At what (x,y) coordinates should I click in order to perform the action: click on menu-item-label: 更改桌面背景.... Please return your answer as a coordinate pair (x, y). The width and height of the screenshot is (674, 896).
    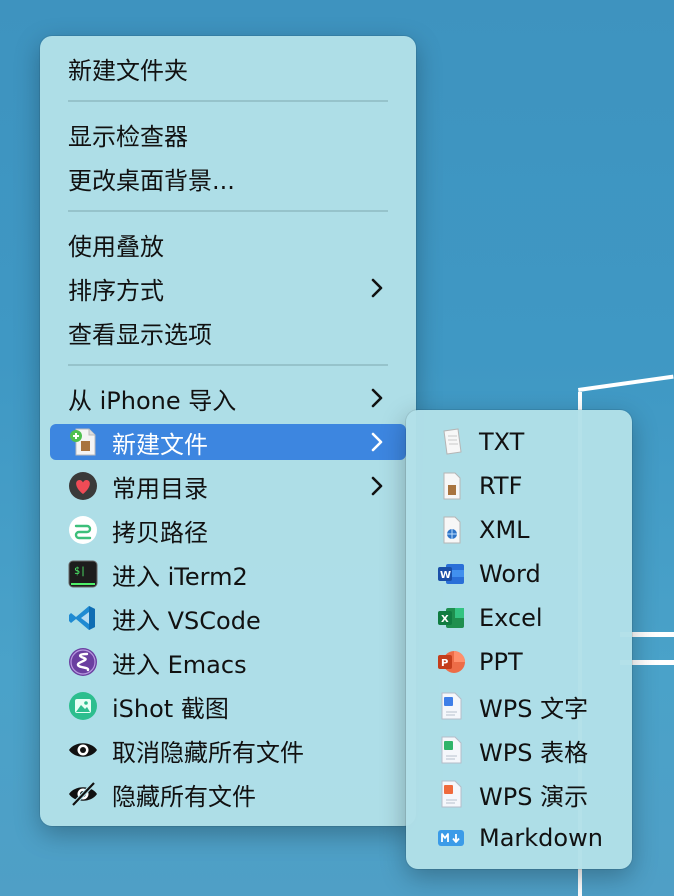
    Looking at the image, I should click on (151, 180).